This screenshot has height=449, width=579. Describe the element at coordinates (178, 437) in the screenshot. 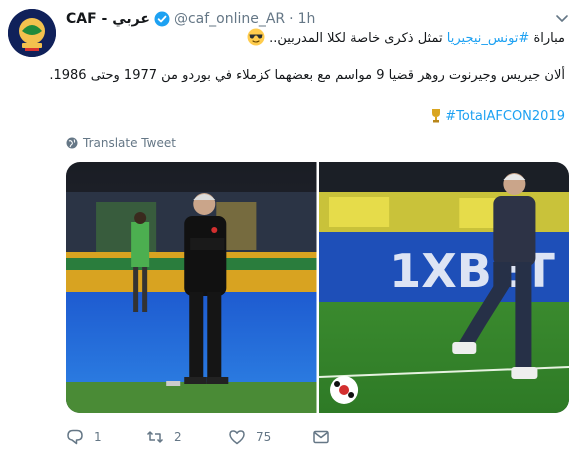

I see `retweet-count: 2` at that location.